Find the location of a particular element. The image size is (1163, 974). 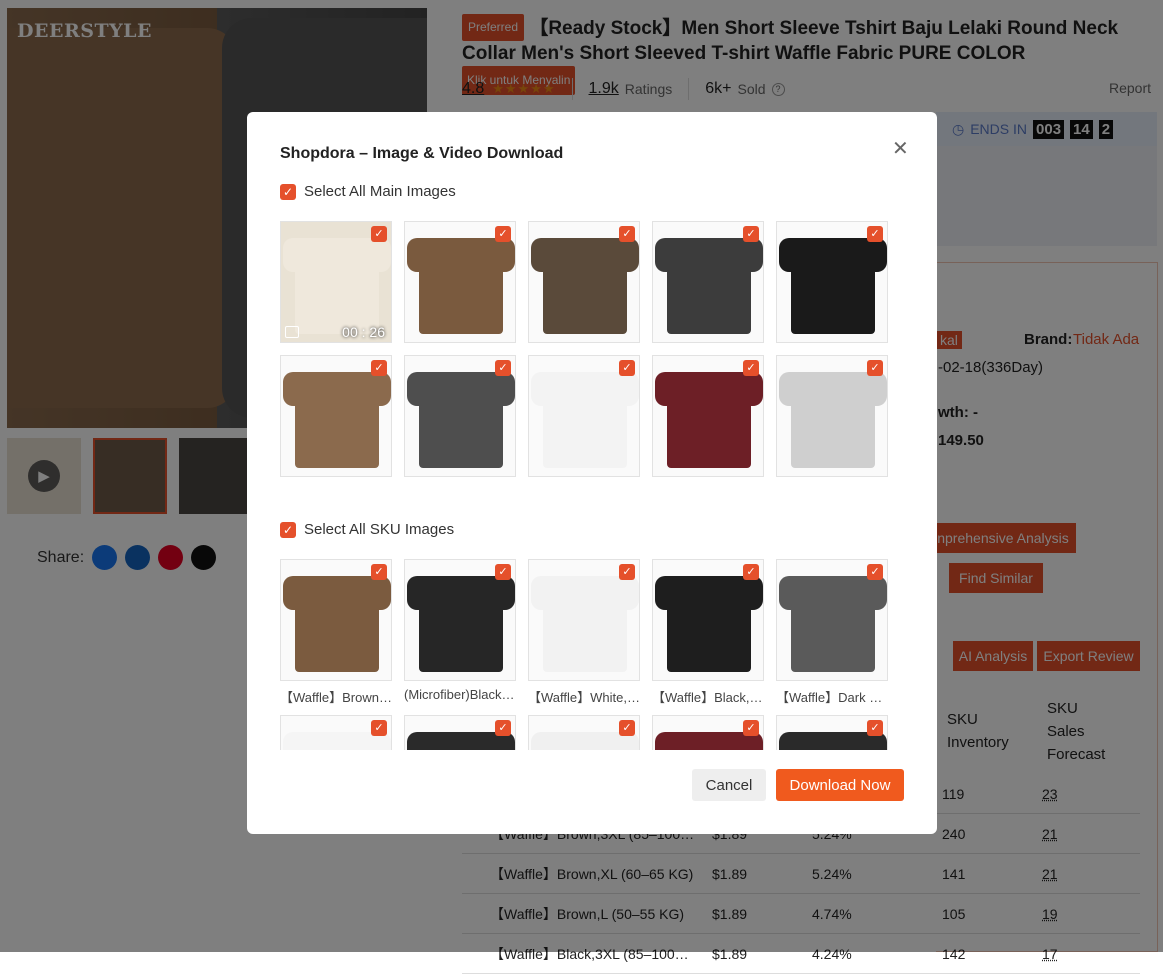

select-all-main-label: Select All Main Images is located at coordinates (380, 191).